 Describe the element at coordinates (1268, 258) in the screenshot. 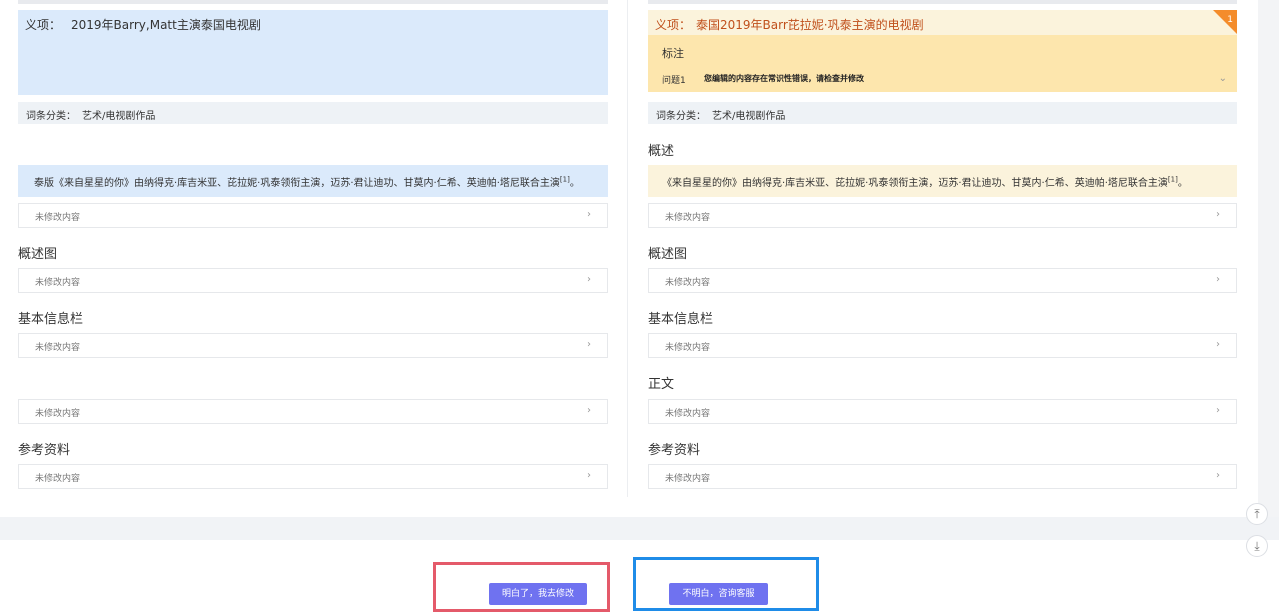

I see `page-scrollbar-track` at that location.